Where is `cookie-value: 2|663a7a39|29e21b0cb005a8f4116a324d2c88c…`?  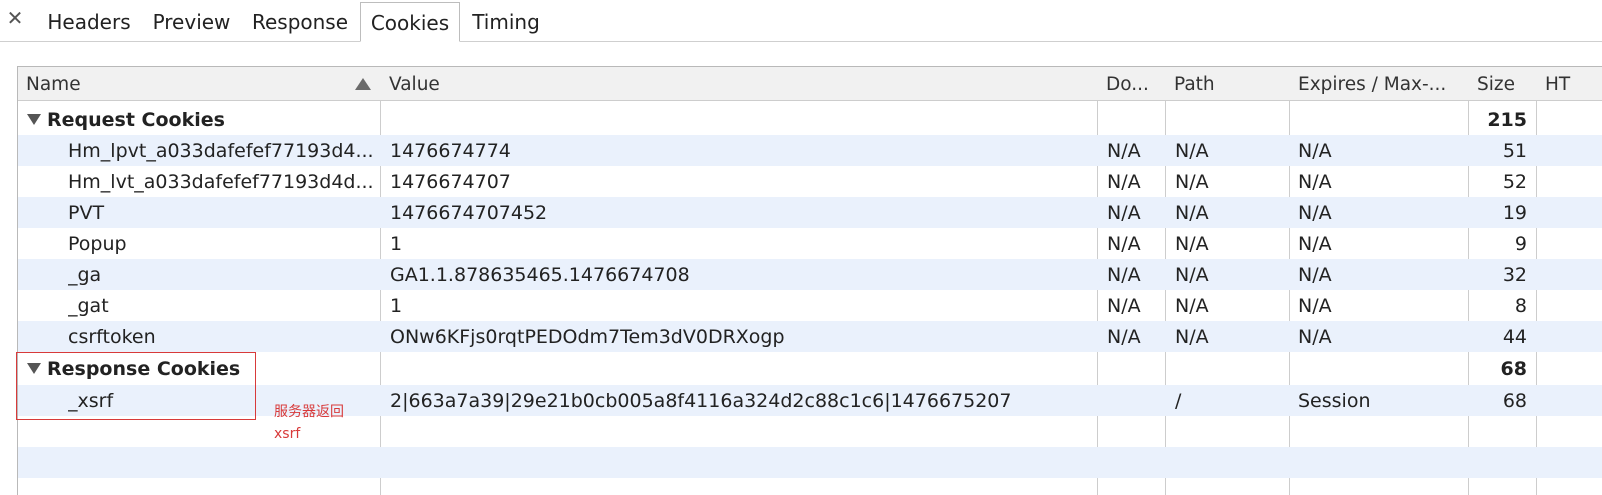 cookie-value: 2|663a7a39|29e21b0cb005a8f4116a324d2c88c… is located at coordinates (701, 401).